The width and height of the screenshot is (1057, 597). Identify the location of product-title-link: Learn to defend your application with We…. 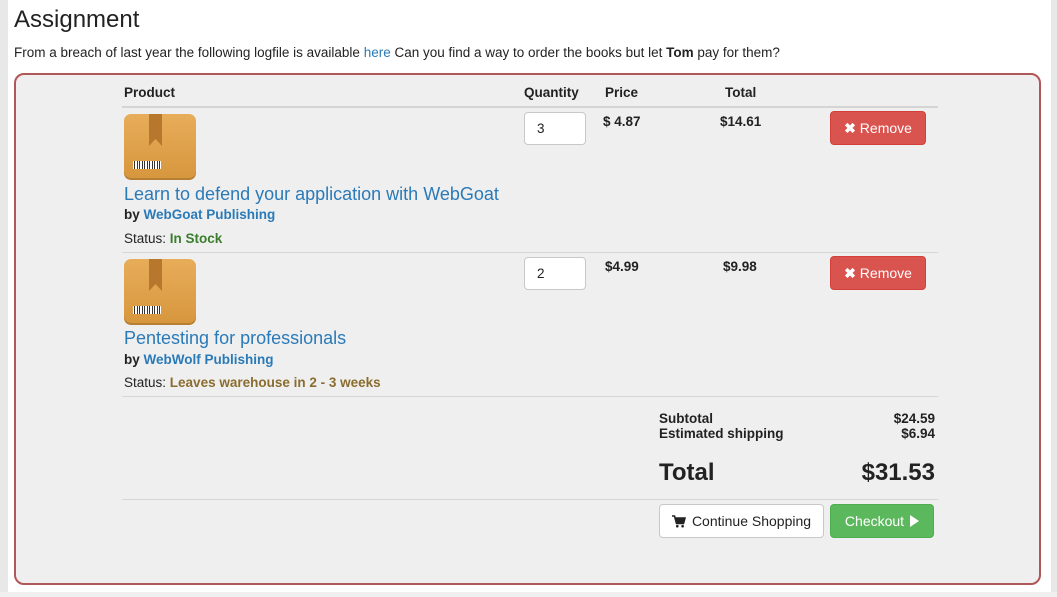
(311, 194).